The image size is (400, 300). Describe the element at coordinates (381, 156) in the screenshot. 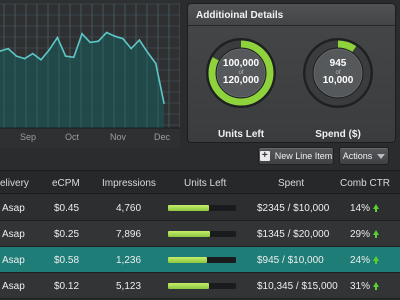

I see `caret-down-icon` at that location.